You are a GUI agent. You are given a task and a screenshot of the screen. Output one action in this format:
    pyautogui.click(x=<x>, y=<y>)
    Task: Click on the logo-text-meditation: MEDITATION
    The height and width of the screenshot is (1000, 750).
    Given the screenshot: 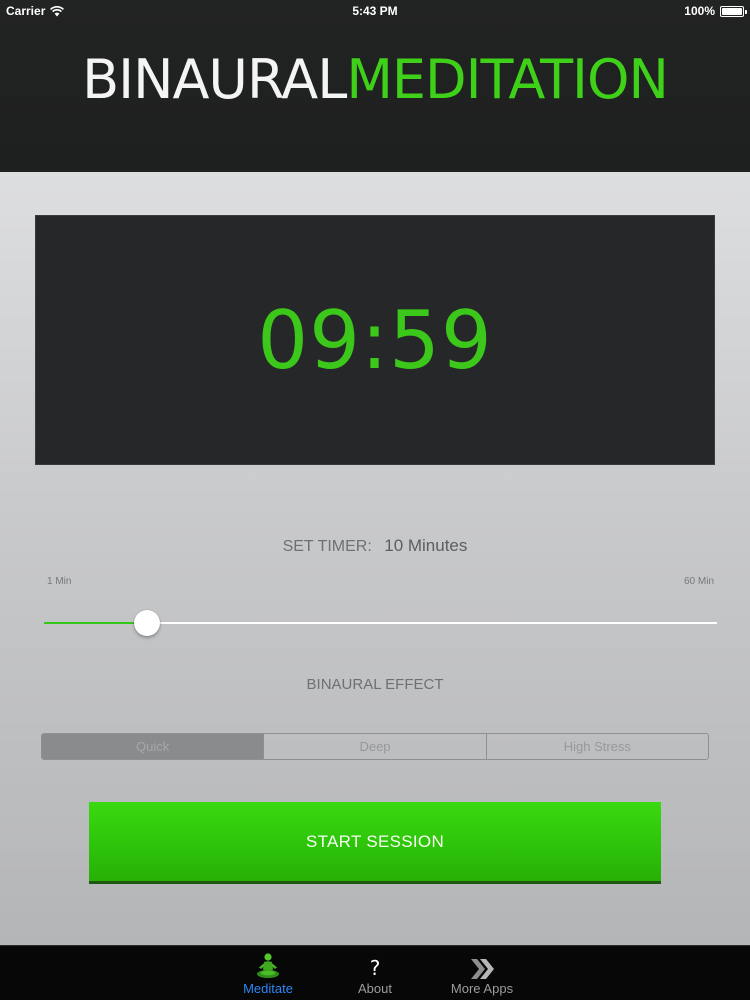 What is the action you would take?
    pyautogui.click(x=507, y=79)
    